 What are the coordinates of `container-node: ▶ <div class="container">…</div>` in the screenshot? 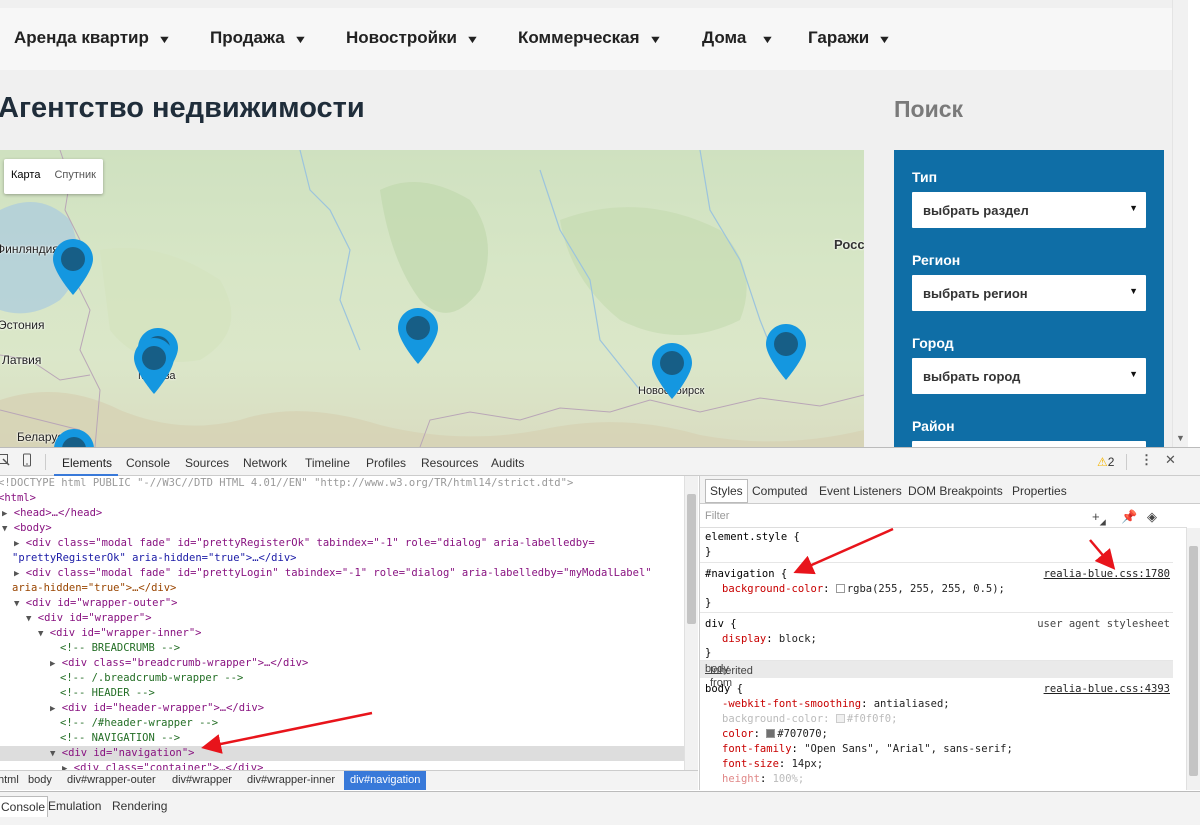 It's located at (162, 765).